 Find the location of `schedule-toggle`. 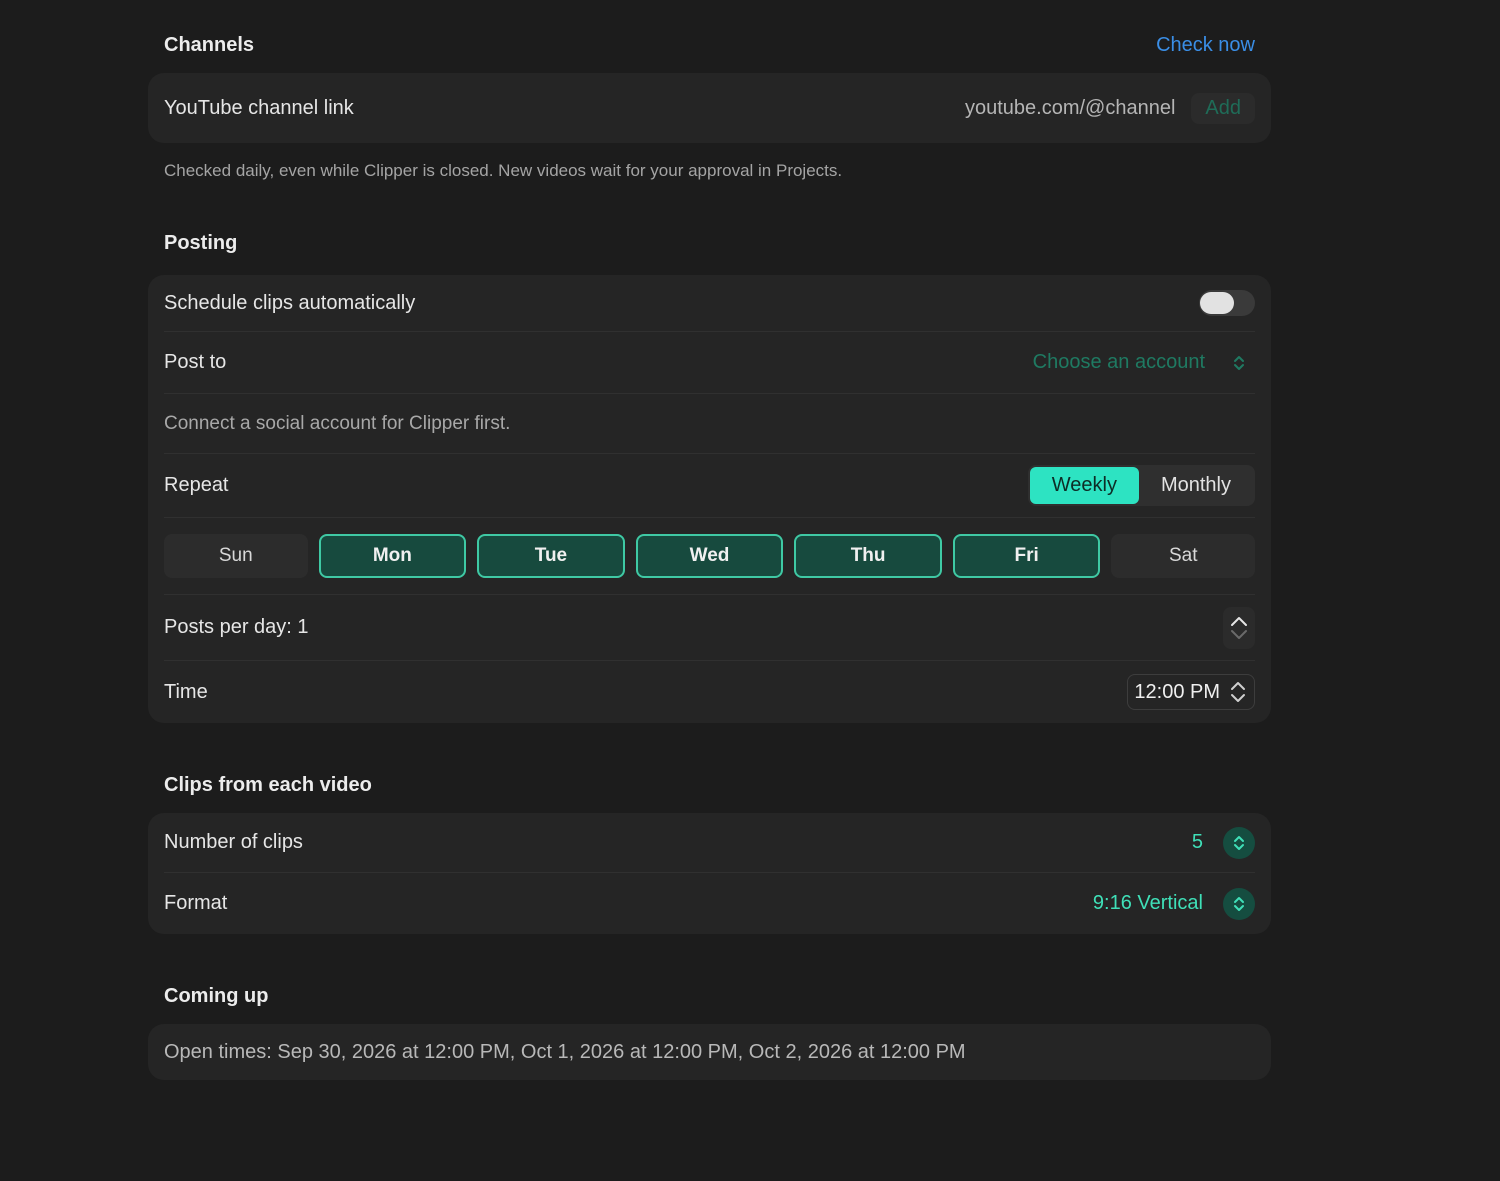

schedule-toggle is located at coordinates (1227, 303).